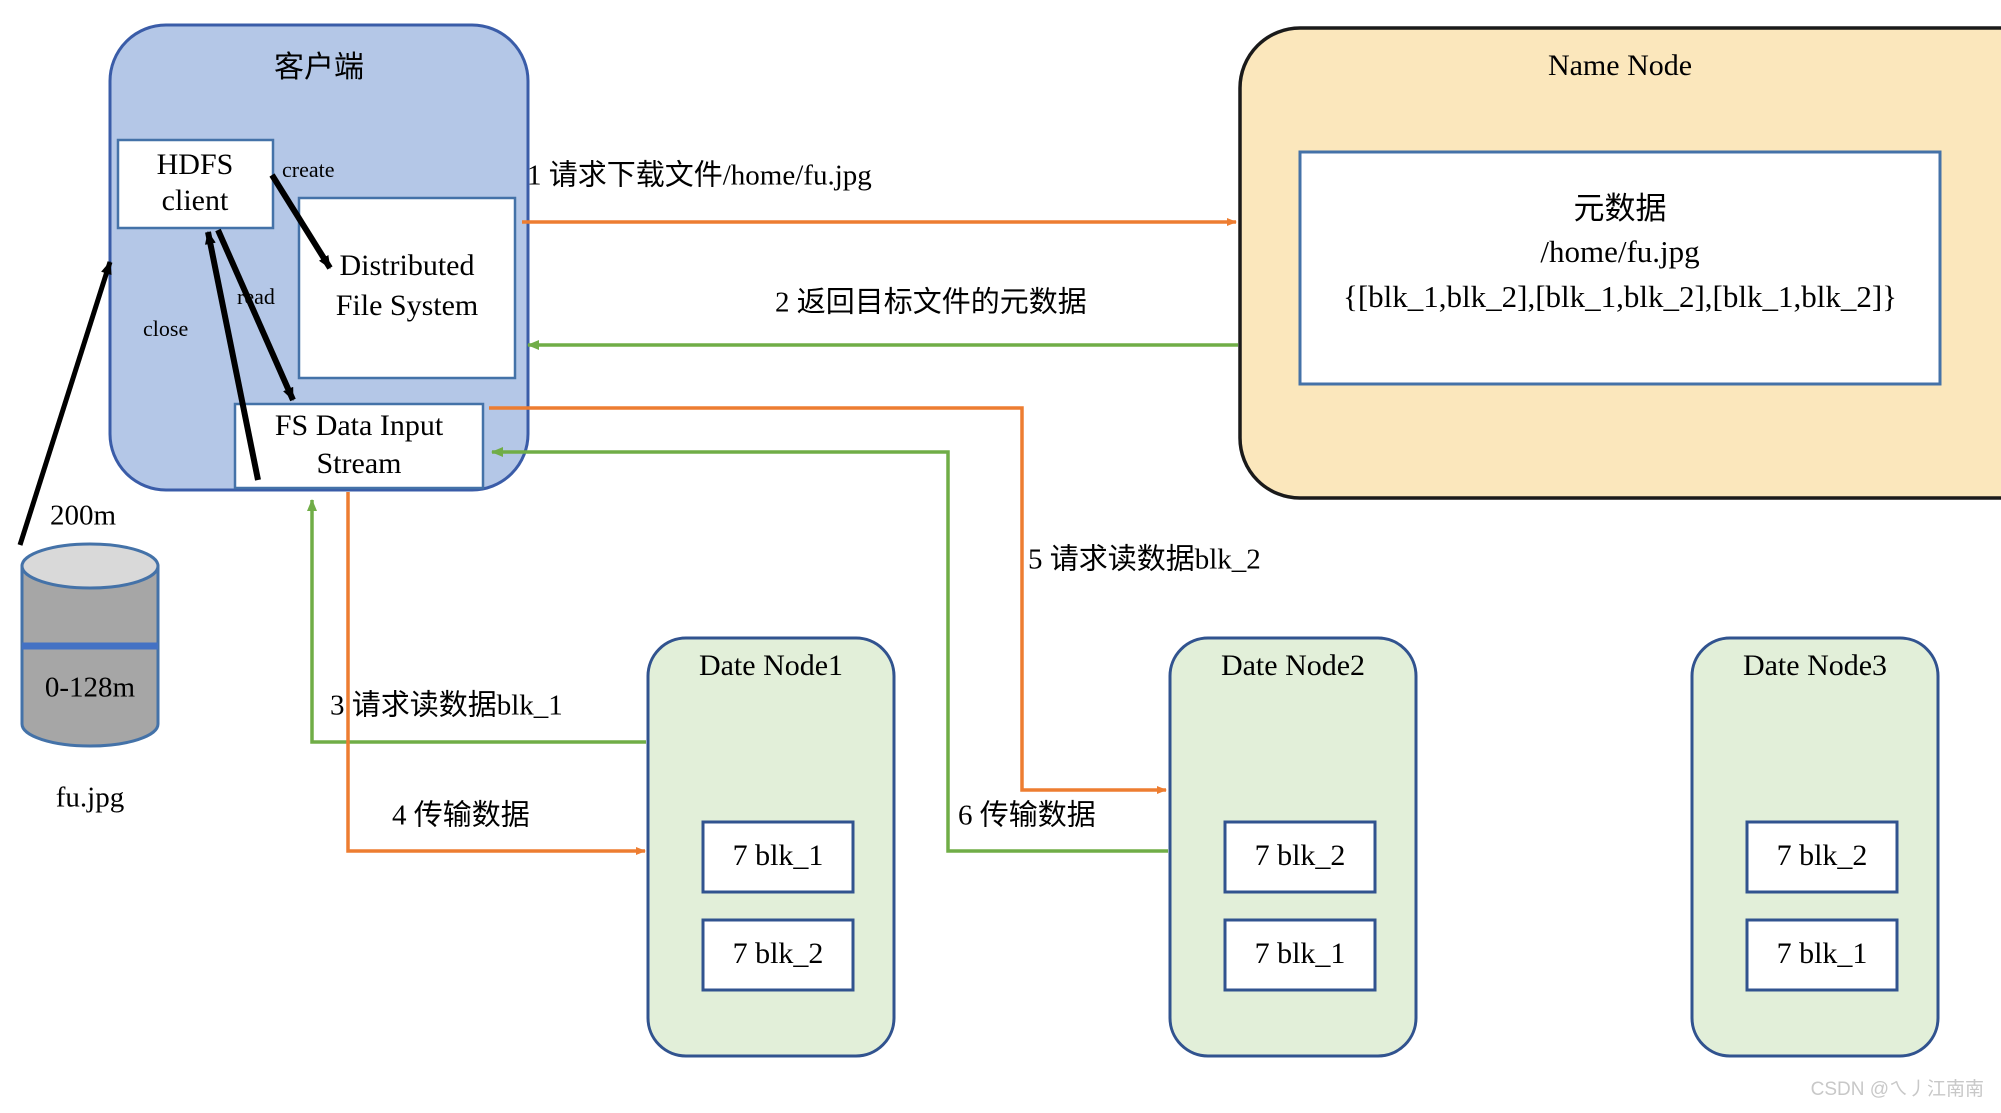  Describe the element at coordinates (308, 169) in the screenshot. I see `create-label: create` at that location.